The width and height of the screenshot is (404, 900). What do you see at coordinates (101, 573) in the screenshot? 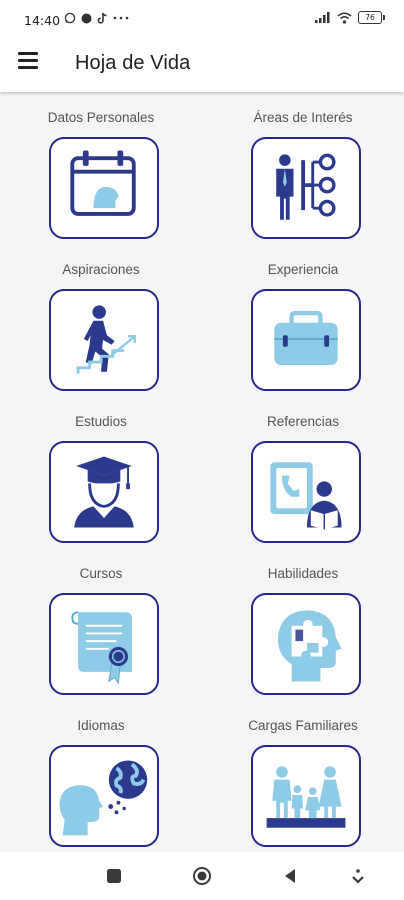
I see `tile-label: Cursos` at bounding box center [101, 573].